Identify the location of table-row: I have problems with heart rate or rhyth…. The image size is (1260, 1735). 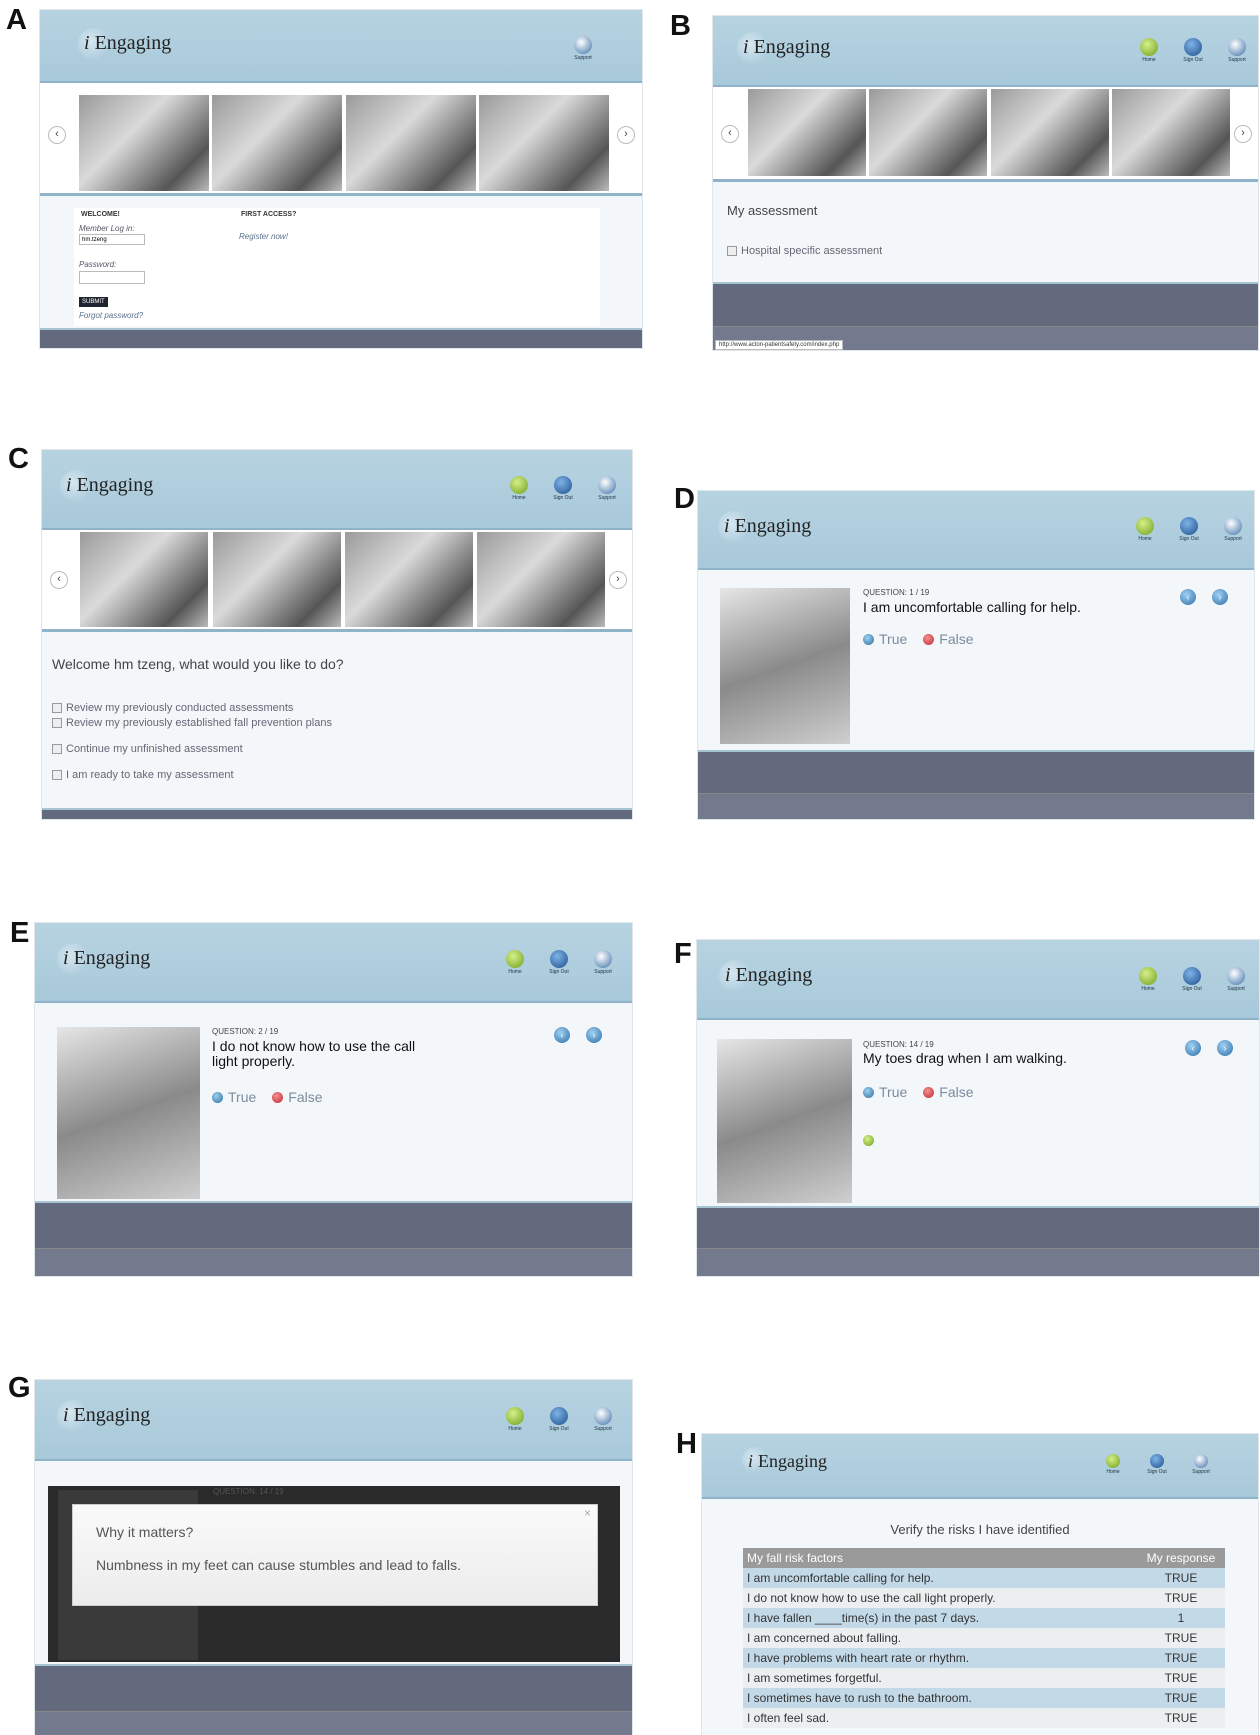
(984, 1658).